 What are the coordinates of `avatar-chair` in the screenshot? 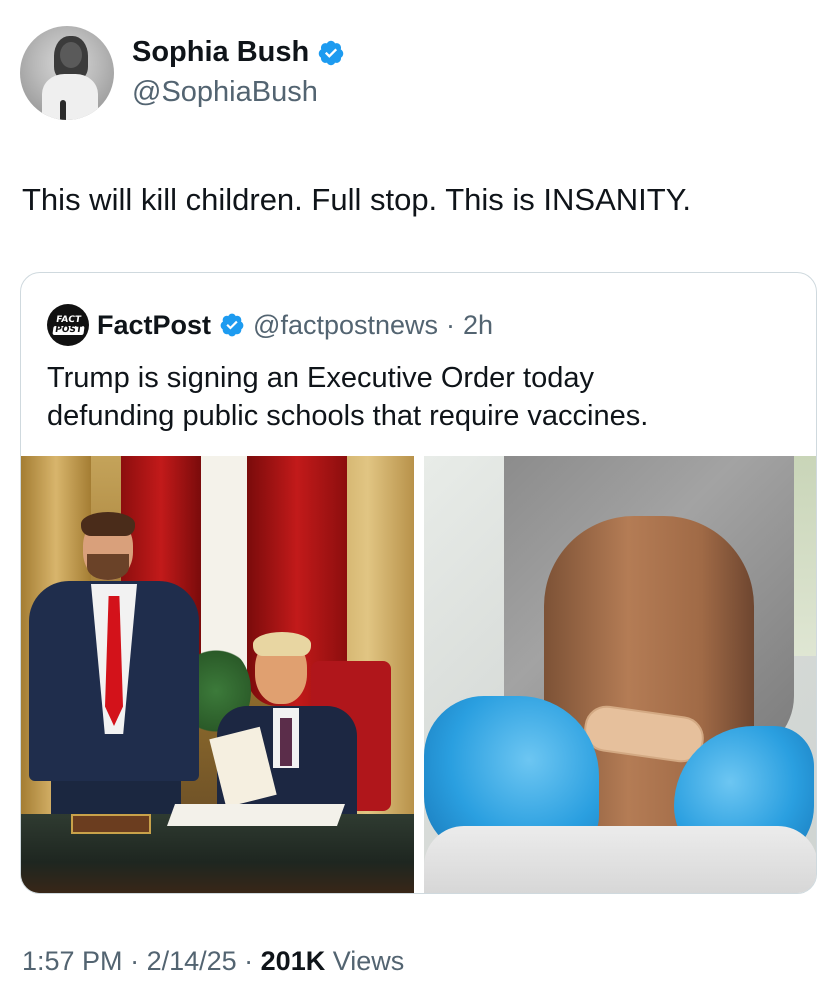 It's located at (63, 110).